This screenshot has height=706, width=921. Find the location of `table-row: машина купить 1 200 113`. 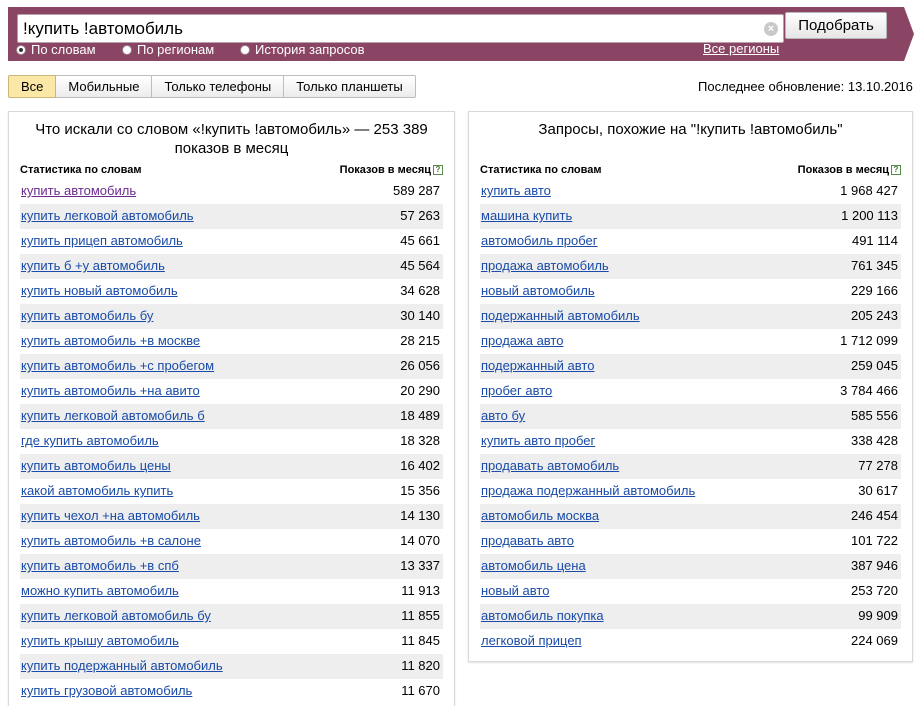

table-row: машина купить 1 200 113 is located at coordinates (690, 216).